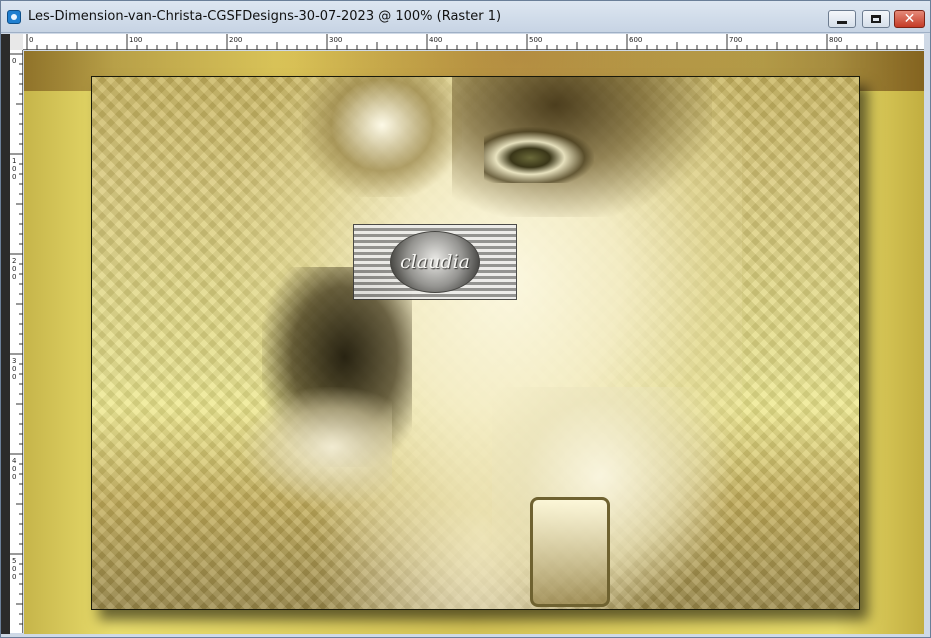 The image size is (931, 638). I want to click on ruler-corner, so click(16, 42).